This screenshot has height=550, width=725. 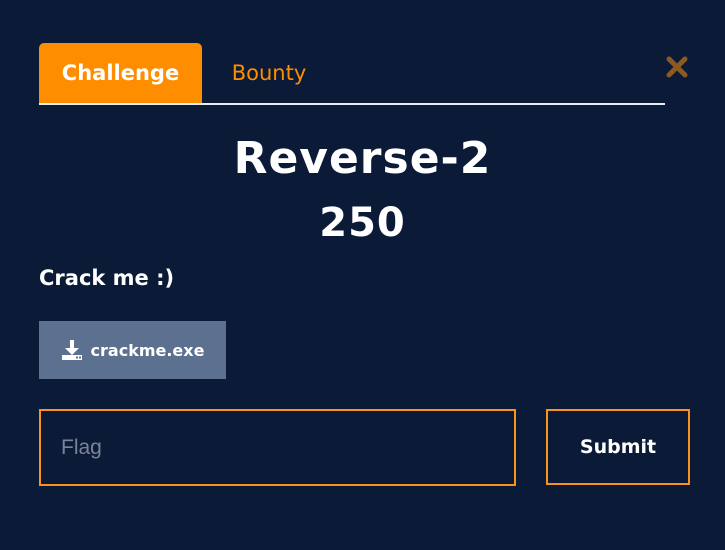 What do you see at coordinates (72, 350) in the screenshot?
I see `download-icon` at bounding box center [72, 350].